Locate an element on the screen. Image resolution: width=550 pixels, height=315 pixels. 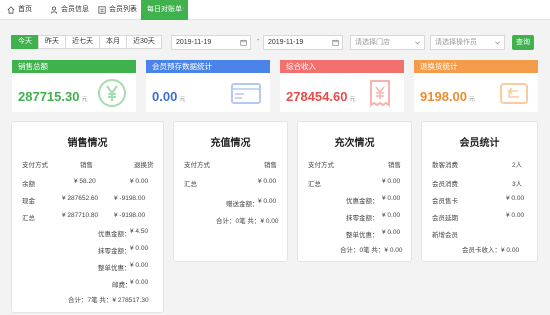
recharge-total: 合计：0笔 共：¥ 0.00 is located at coordinates (247, 221).